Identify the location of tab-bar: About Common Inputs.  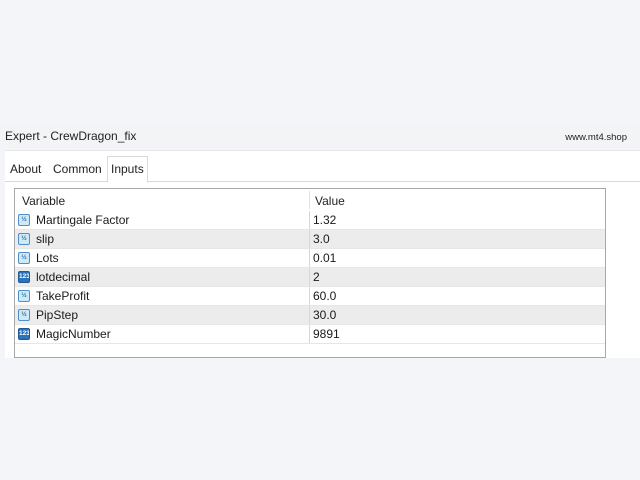
(322, 169).